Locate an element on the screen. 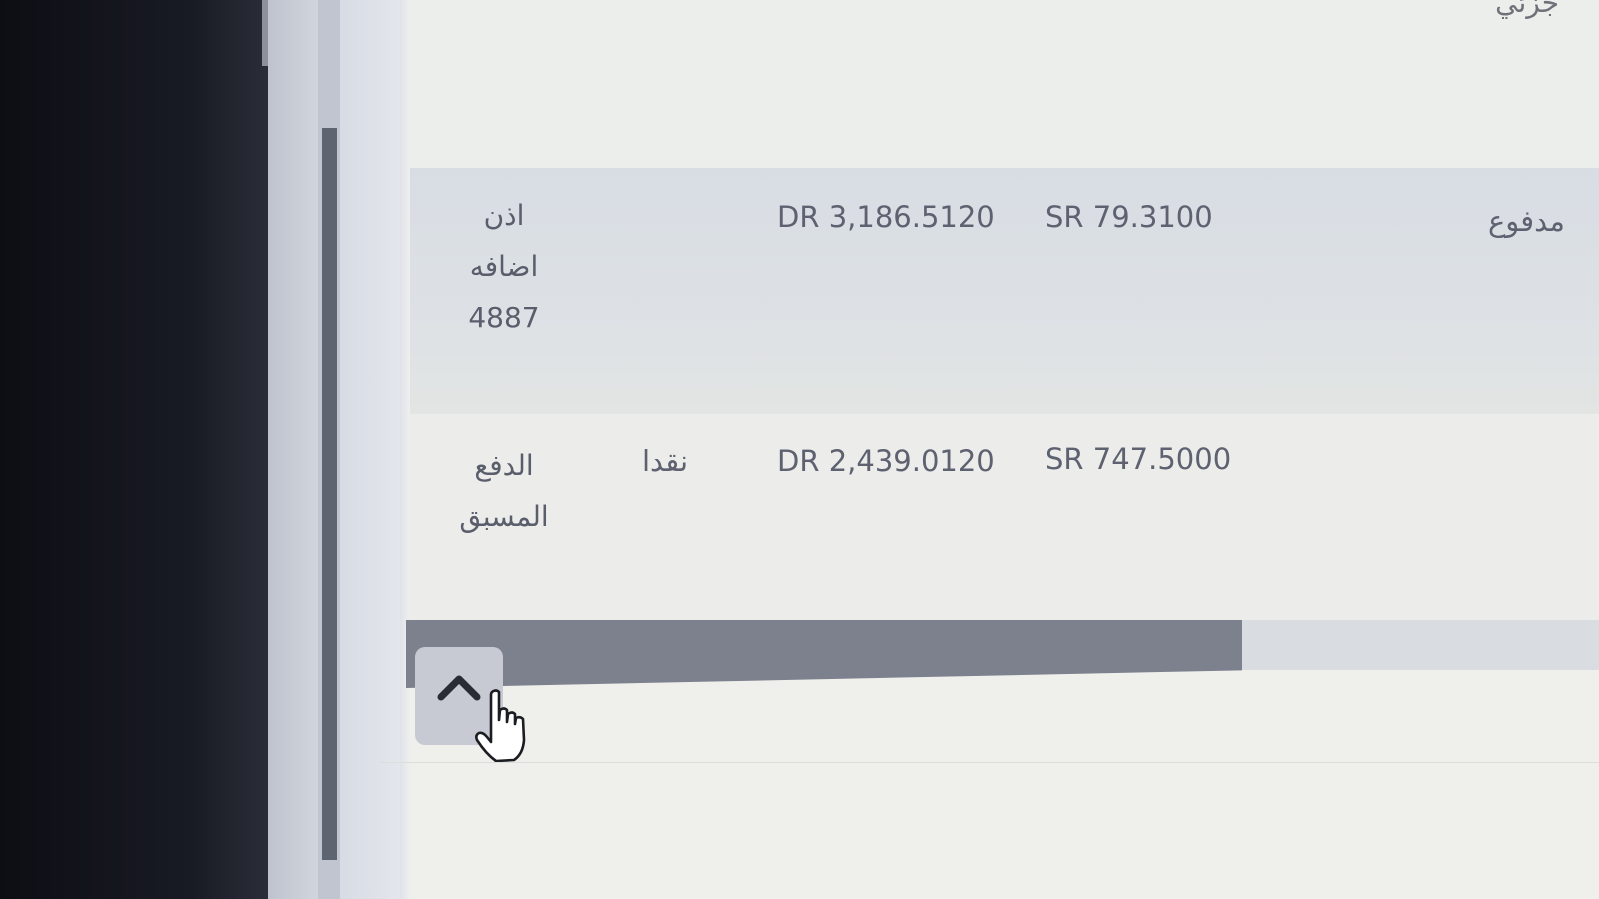 The image size is (1599, 899). payment-status-cell: مدفوع is located at coordinates (1526, 221).